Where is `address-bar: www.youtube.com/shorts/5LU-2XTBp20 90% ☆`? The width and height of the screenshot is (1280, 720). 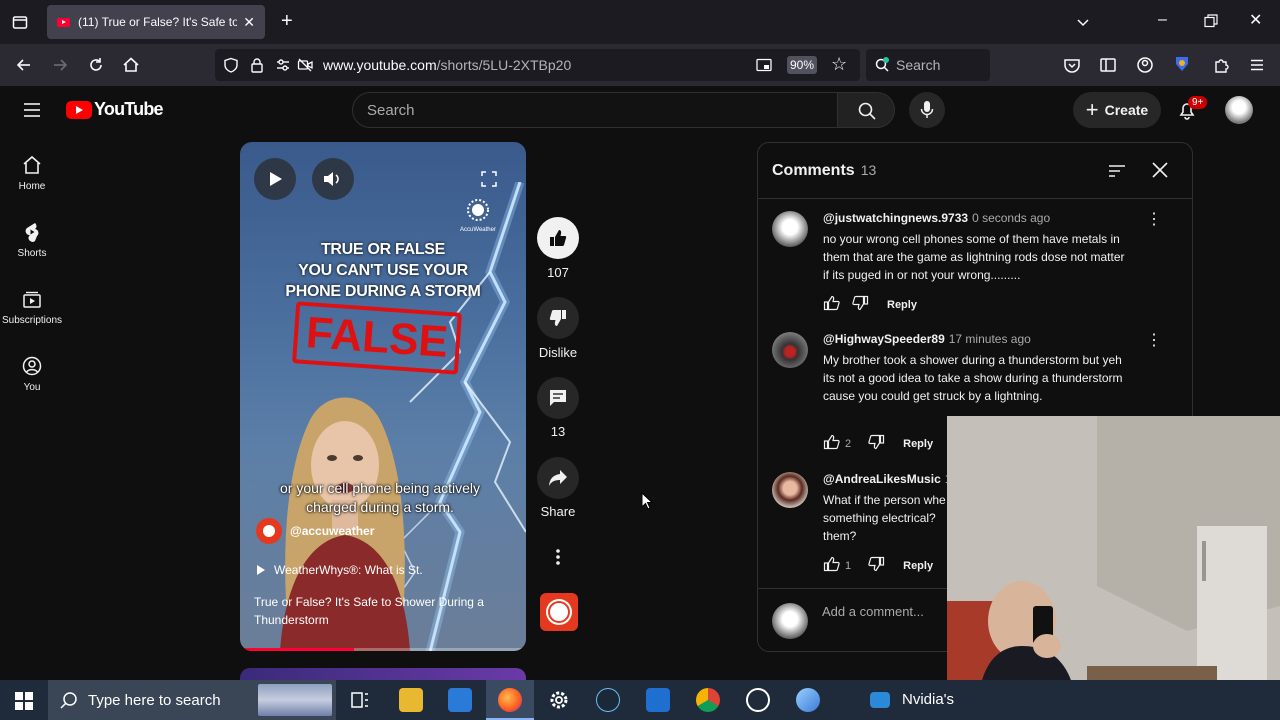 address-bar: www.youtube.com/shorts/5LU-2XTBp20 90% ☆ is located at coordinates (537, 65).